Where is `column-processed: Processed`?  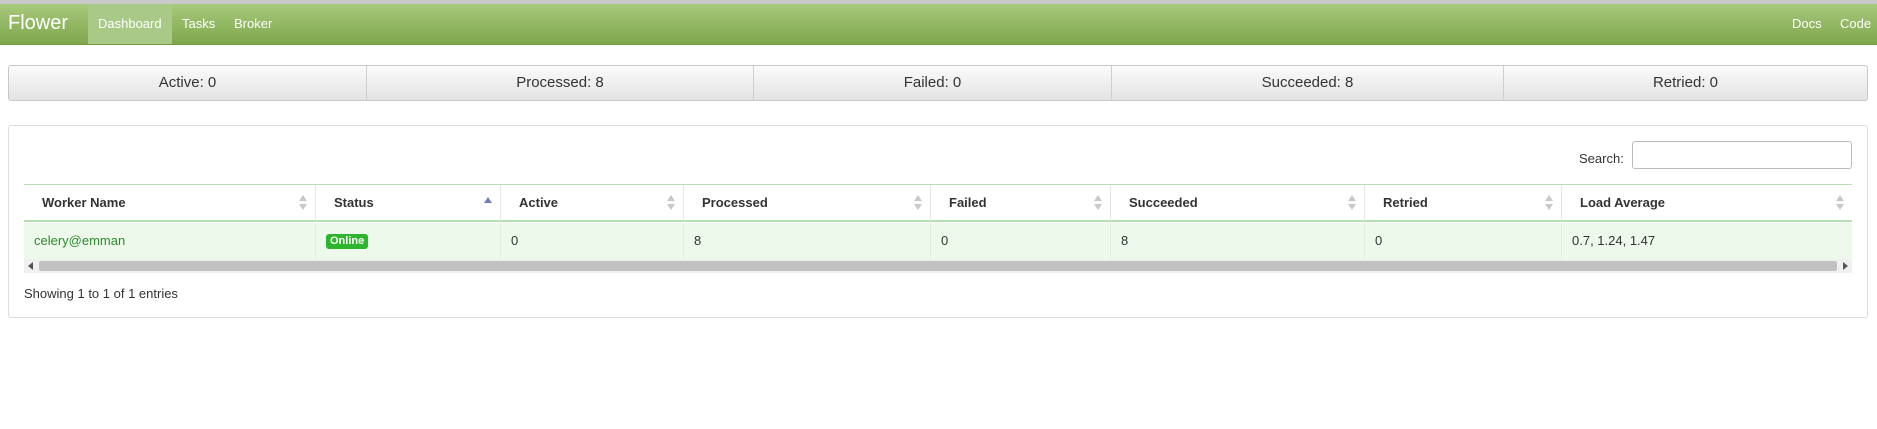 column-processed: Processed is located at coordinates (806, 203).